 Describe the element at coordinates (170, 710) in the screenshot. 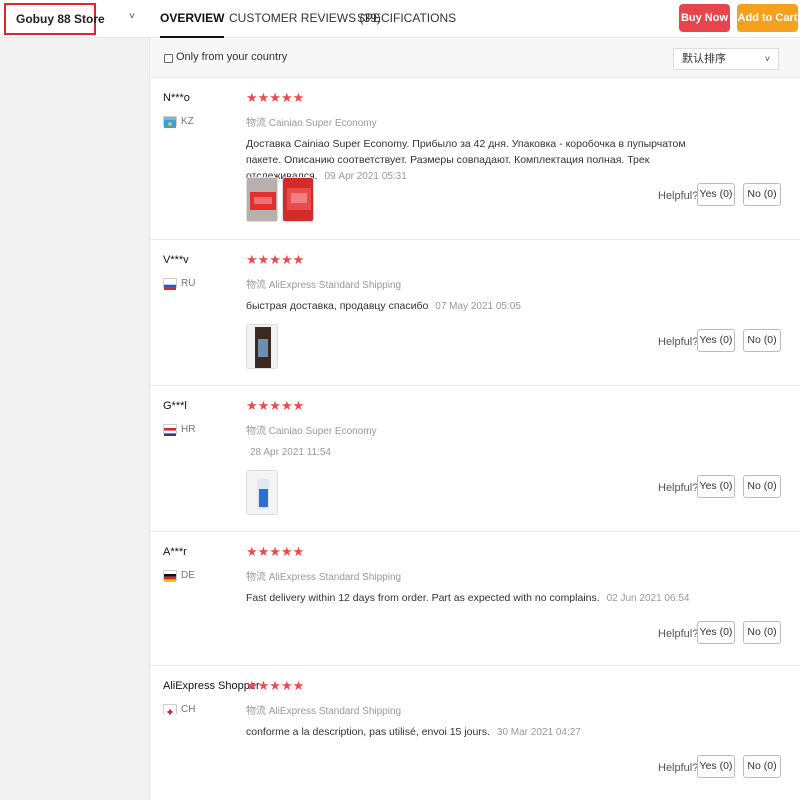

I see `flag-ch-icon` at that location.